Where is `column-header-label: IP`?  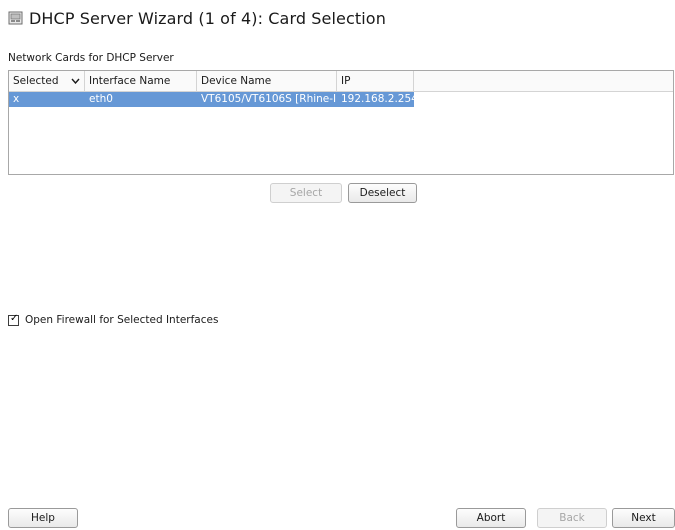
column-header-label: IP is located at coordinates (346, 81).